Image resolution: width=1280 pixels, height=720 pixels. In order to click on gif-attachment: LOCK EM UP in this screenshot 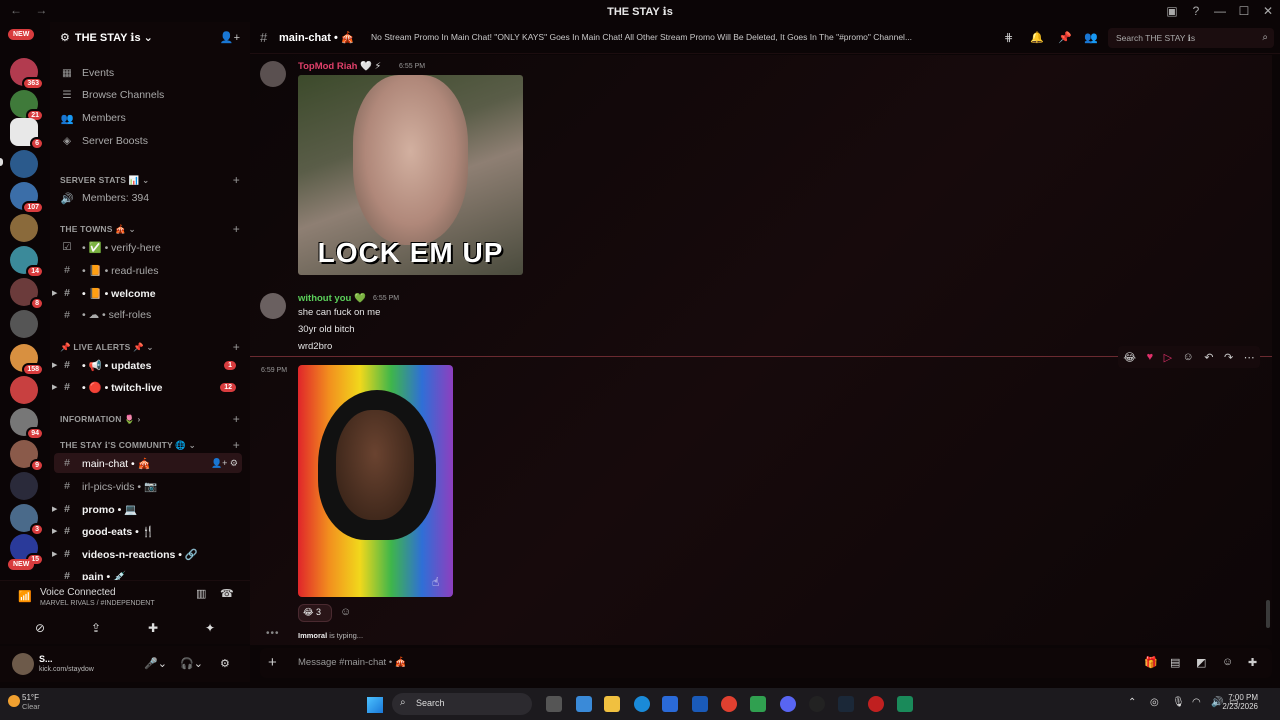, I will do `click(410, 175)`.